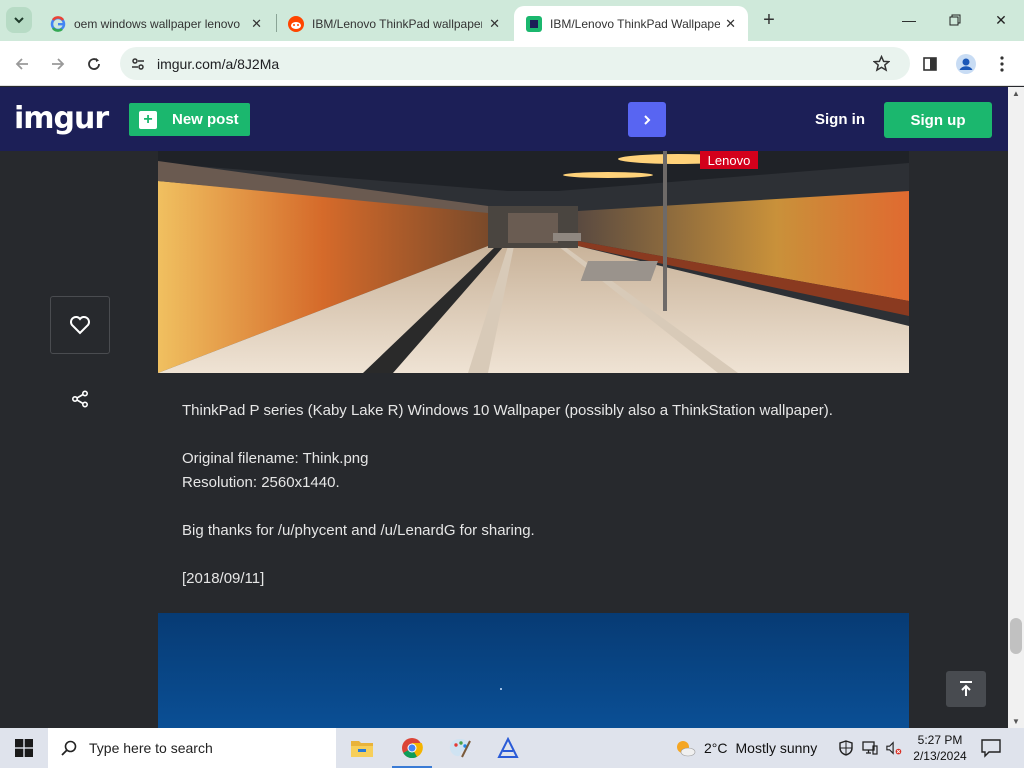 The height and width of the screenshot is (768, 1024). I want to click on profile-avatar-icon, so click(966, 64).